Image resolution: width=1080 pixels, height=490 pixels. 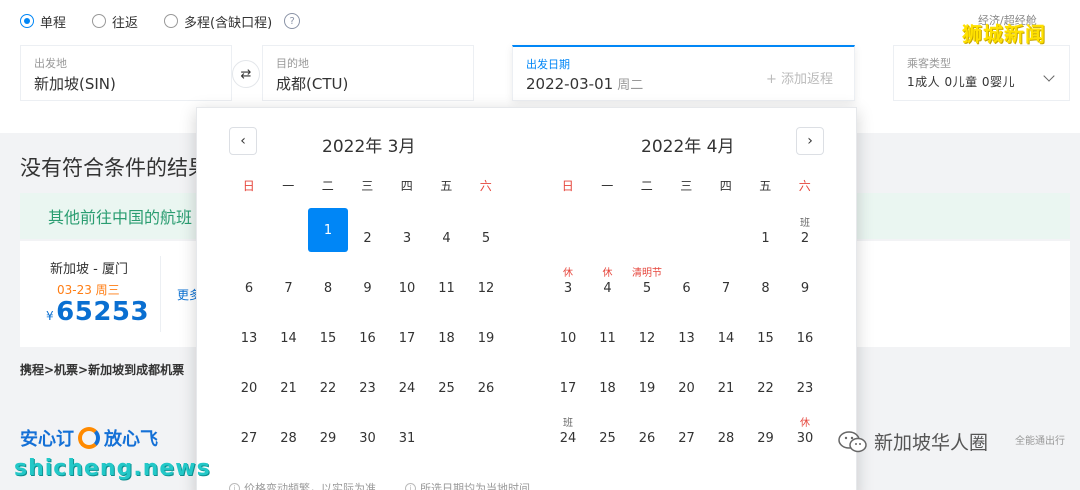 I want to click on day-number: 1, so click(x=765, y=238).